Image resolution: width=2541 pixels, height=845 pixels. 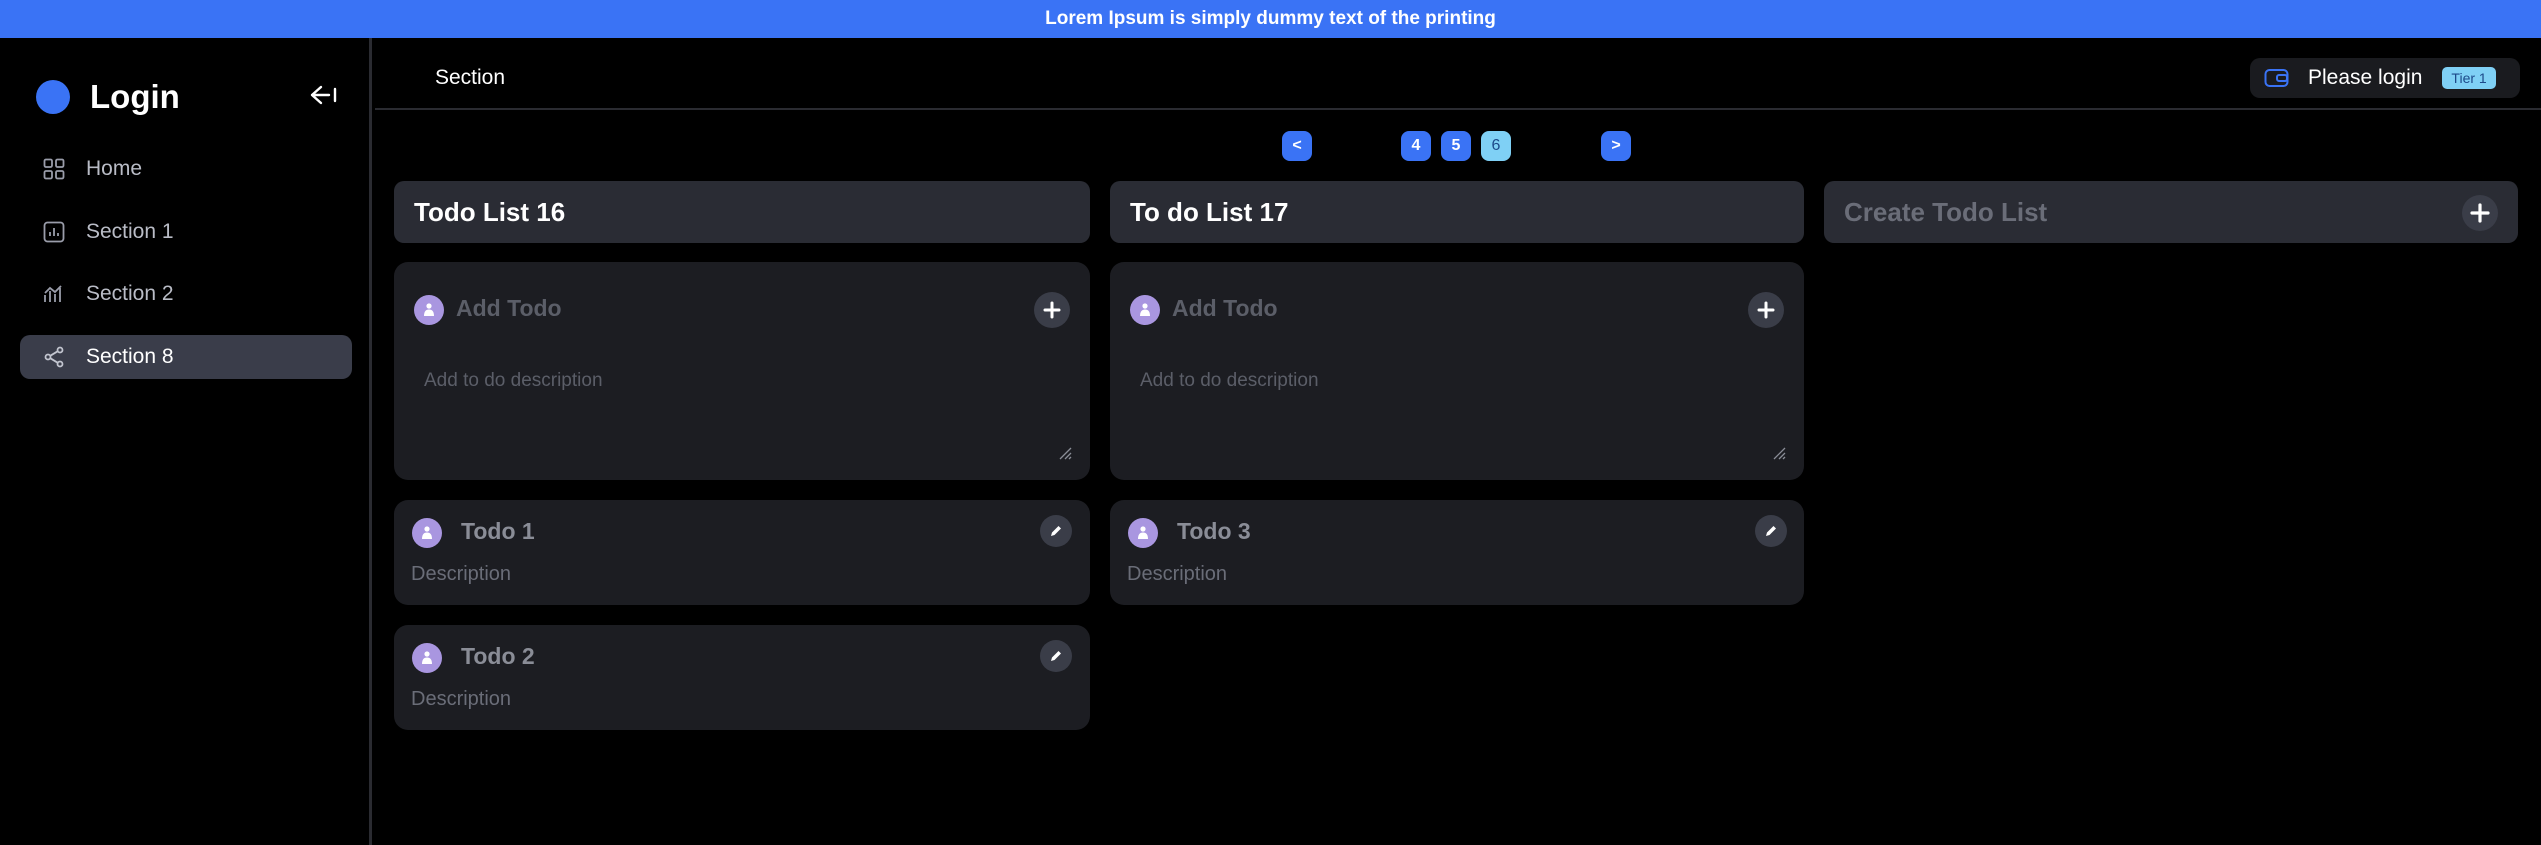 I want to click on arrow-left-collapse-icon, so click(x=323, y=95).